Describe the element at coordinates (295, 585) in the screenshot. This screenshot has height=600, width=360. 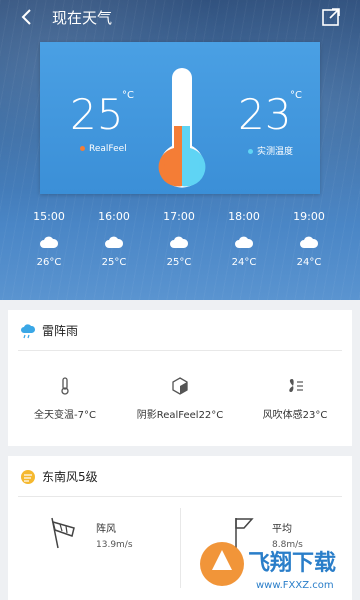
I see `watermark-url: www.FXXZ.com` at that location.